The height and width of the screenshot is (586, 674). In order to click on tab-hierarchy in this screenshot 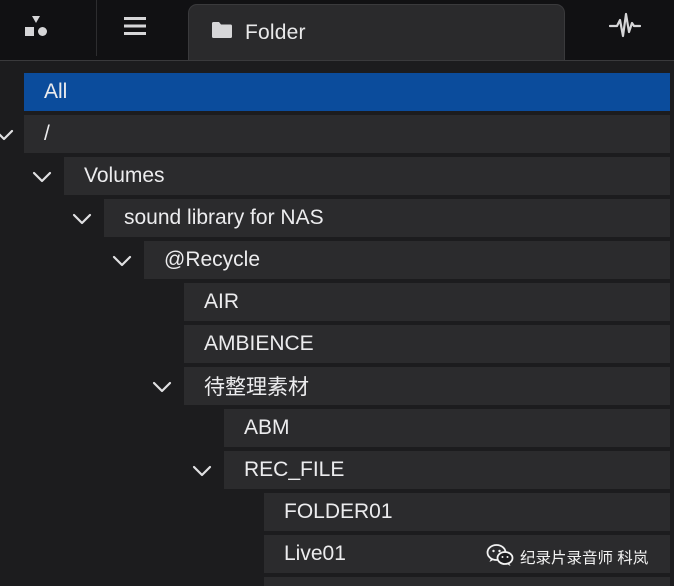, I will do `click(36, 28)`.